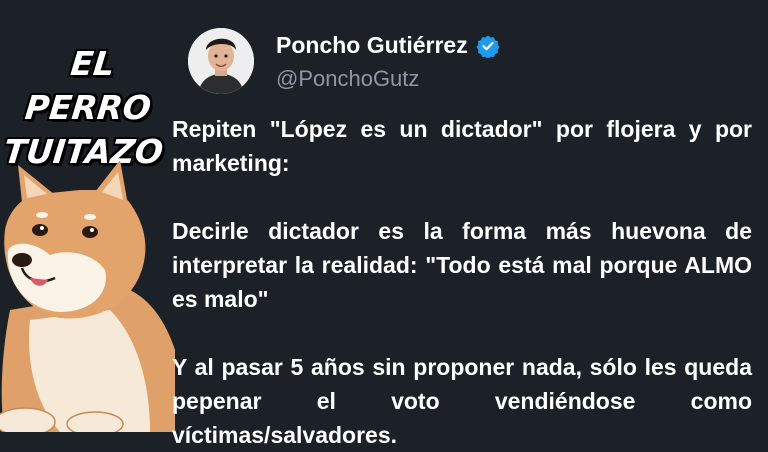 This screenshot has width=768, height=452. Describe the element at coordinates (468, 63) in the screenshot. I see `tweet-header: Poncho Gutiérrez @PonchoGutz` at that location.